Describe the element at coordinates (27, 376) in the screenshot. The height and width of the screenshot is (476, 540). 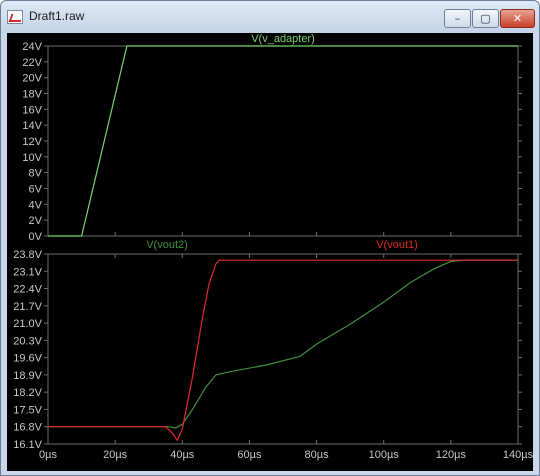
I see `bottom-y-tick-label: 18.9V` at that location.